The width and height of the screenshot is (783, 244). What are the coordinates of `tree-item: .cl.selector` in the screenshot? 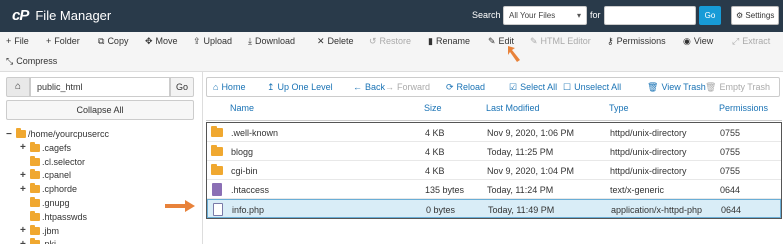 It's located at (52, 161).